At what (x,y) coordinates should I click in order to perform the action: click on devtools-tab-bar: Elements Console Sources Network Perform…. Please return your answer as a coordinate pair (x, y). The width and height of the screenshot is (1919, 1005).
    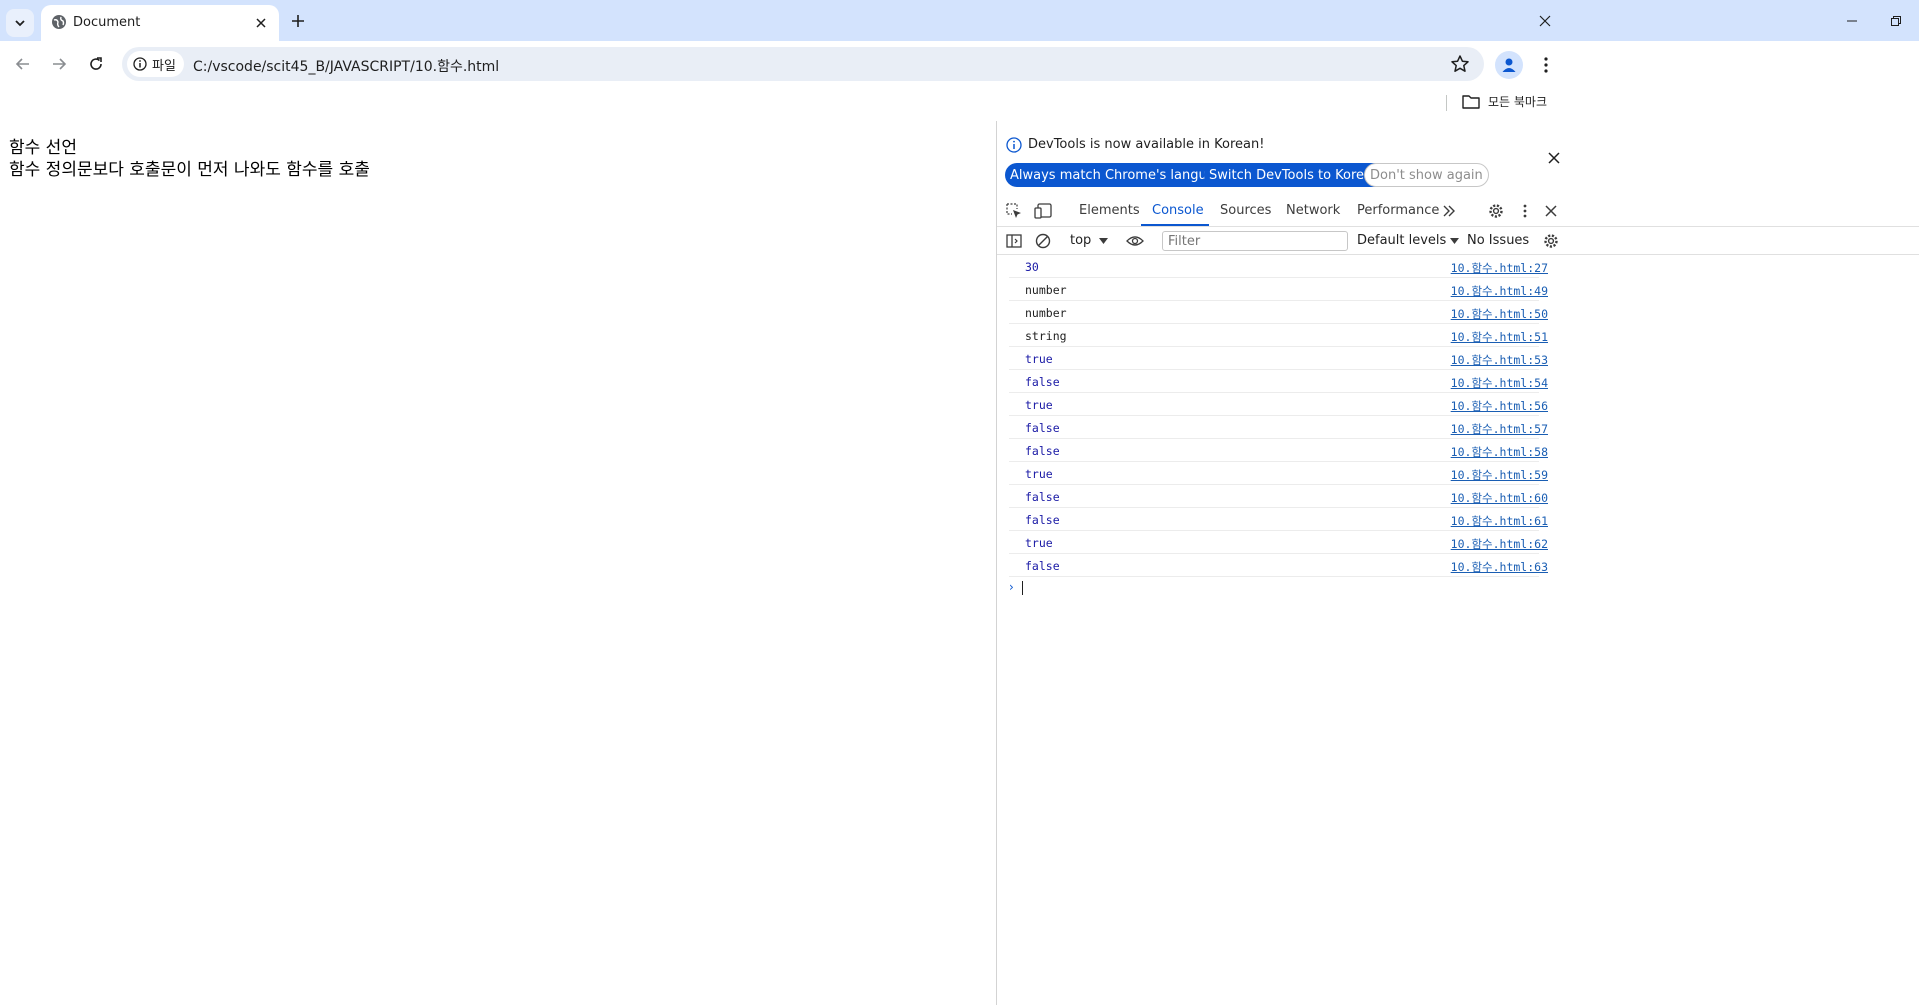
    Looking at the image, I should click on (1458, 212).